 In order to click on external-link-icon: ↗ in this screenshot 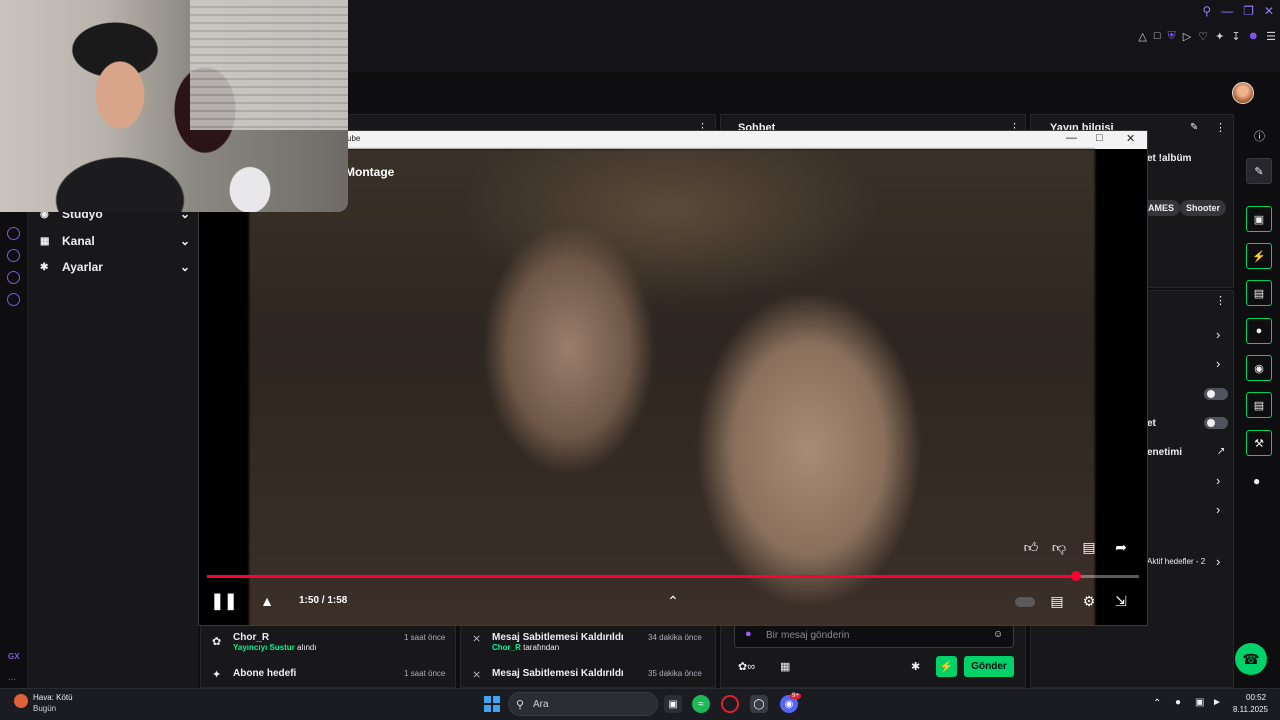, I will do `click(1221, 451)`.